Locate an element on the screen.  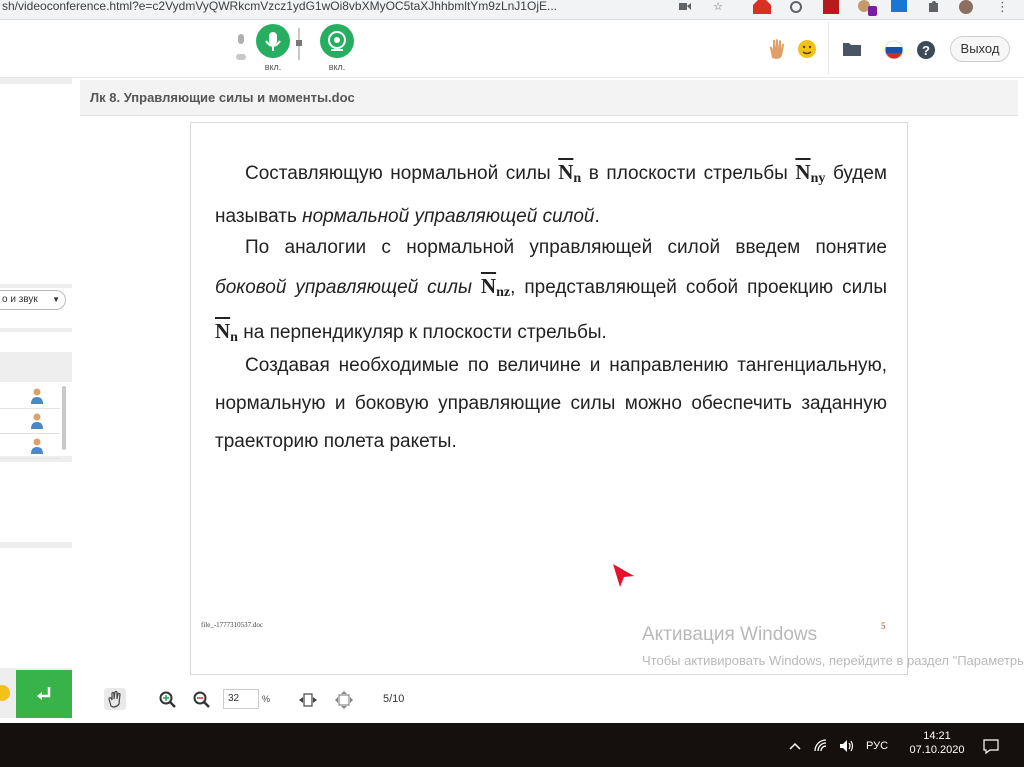
document-title: Лк 8. Управляющие силы и моменты.doc is located at coordinates (549, 98).